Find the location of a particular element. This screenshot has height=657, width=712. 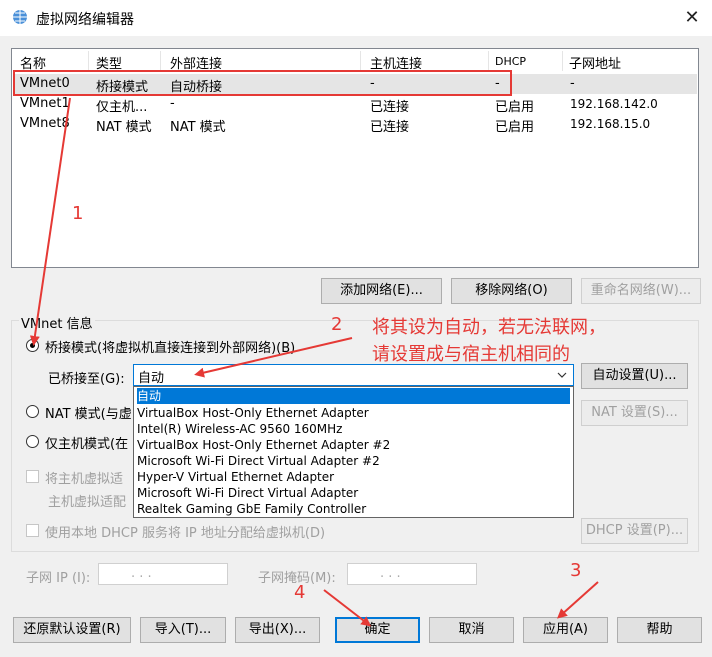

annotation-4: 4 is located at coordinates (300, 592).